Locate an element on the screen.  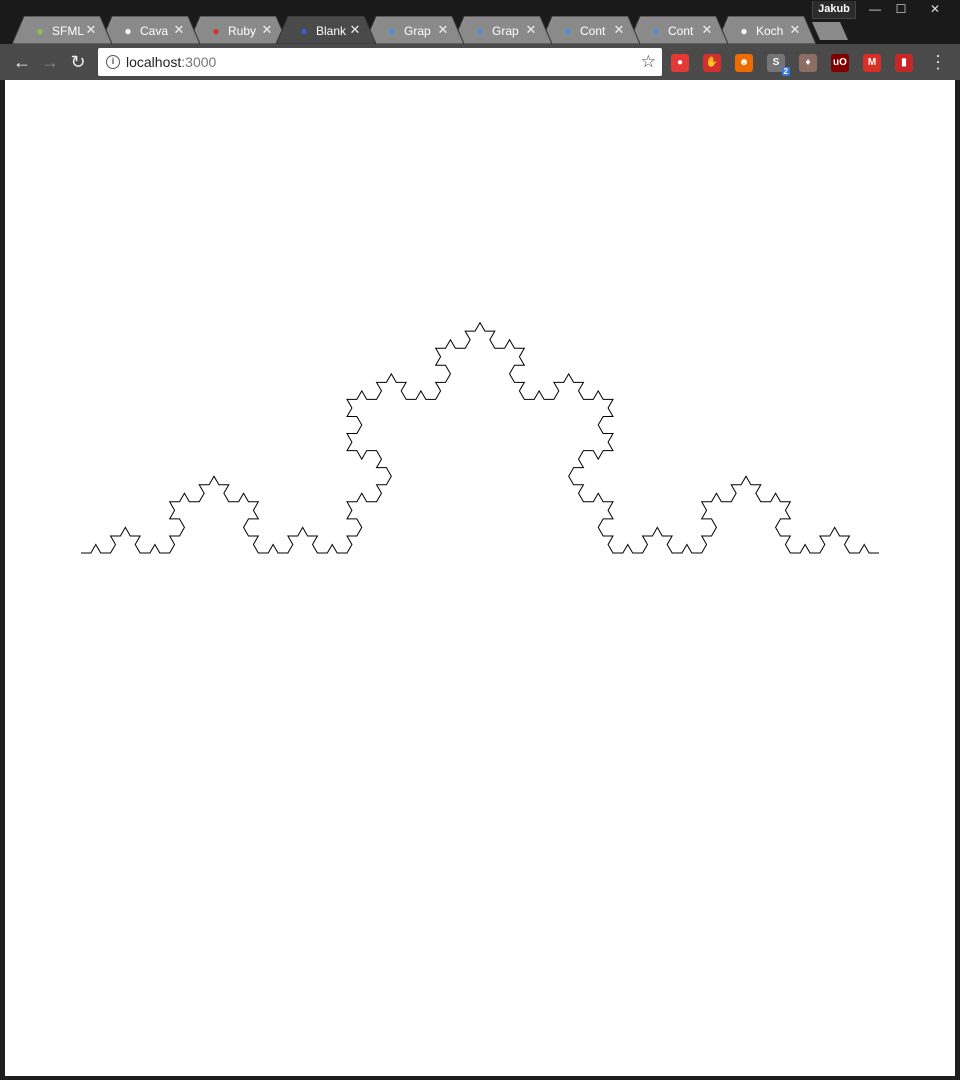
wikipedia-icon: ● is located at coordinates (744, 31).